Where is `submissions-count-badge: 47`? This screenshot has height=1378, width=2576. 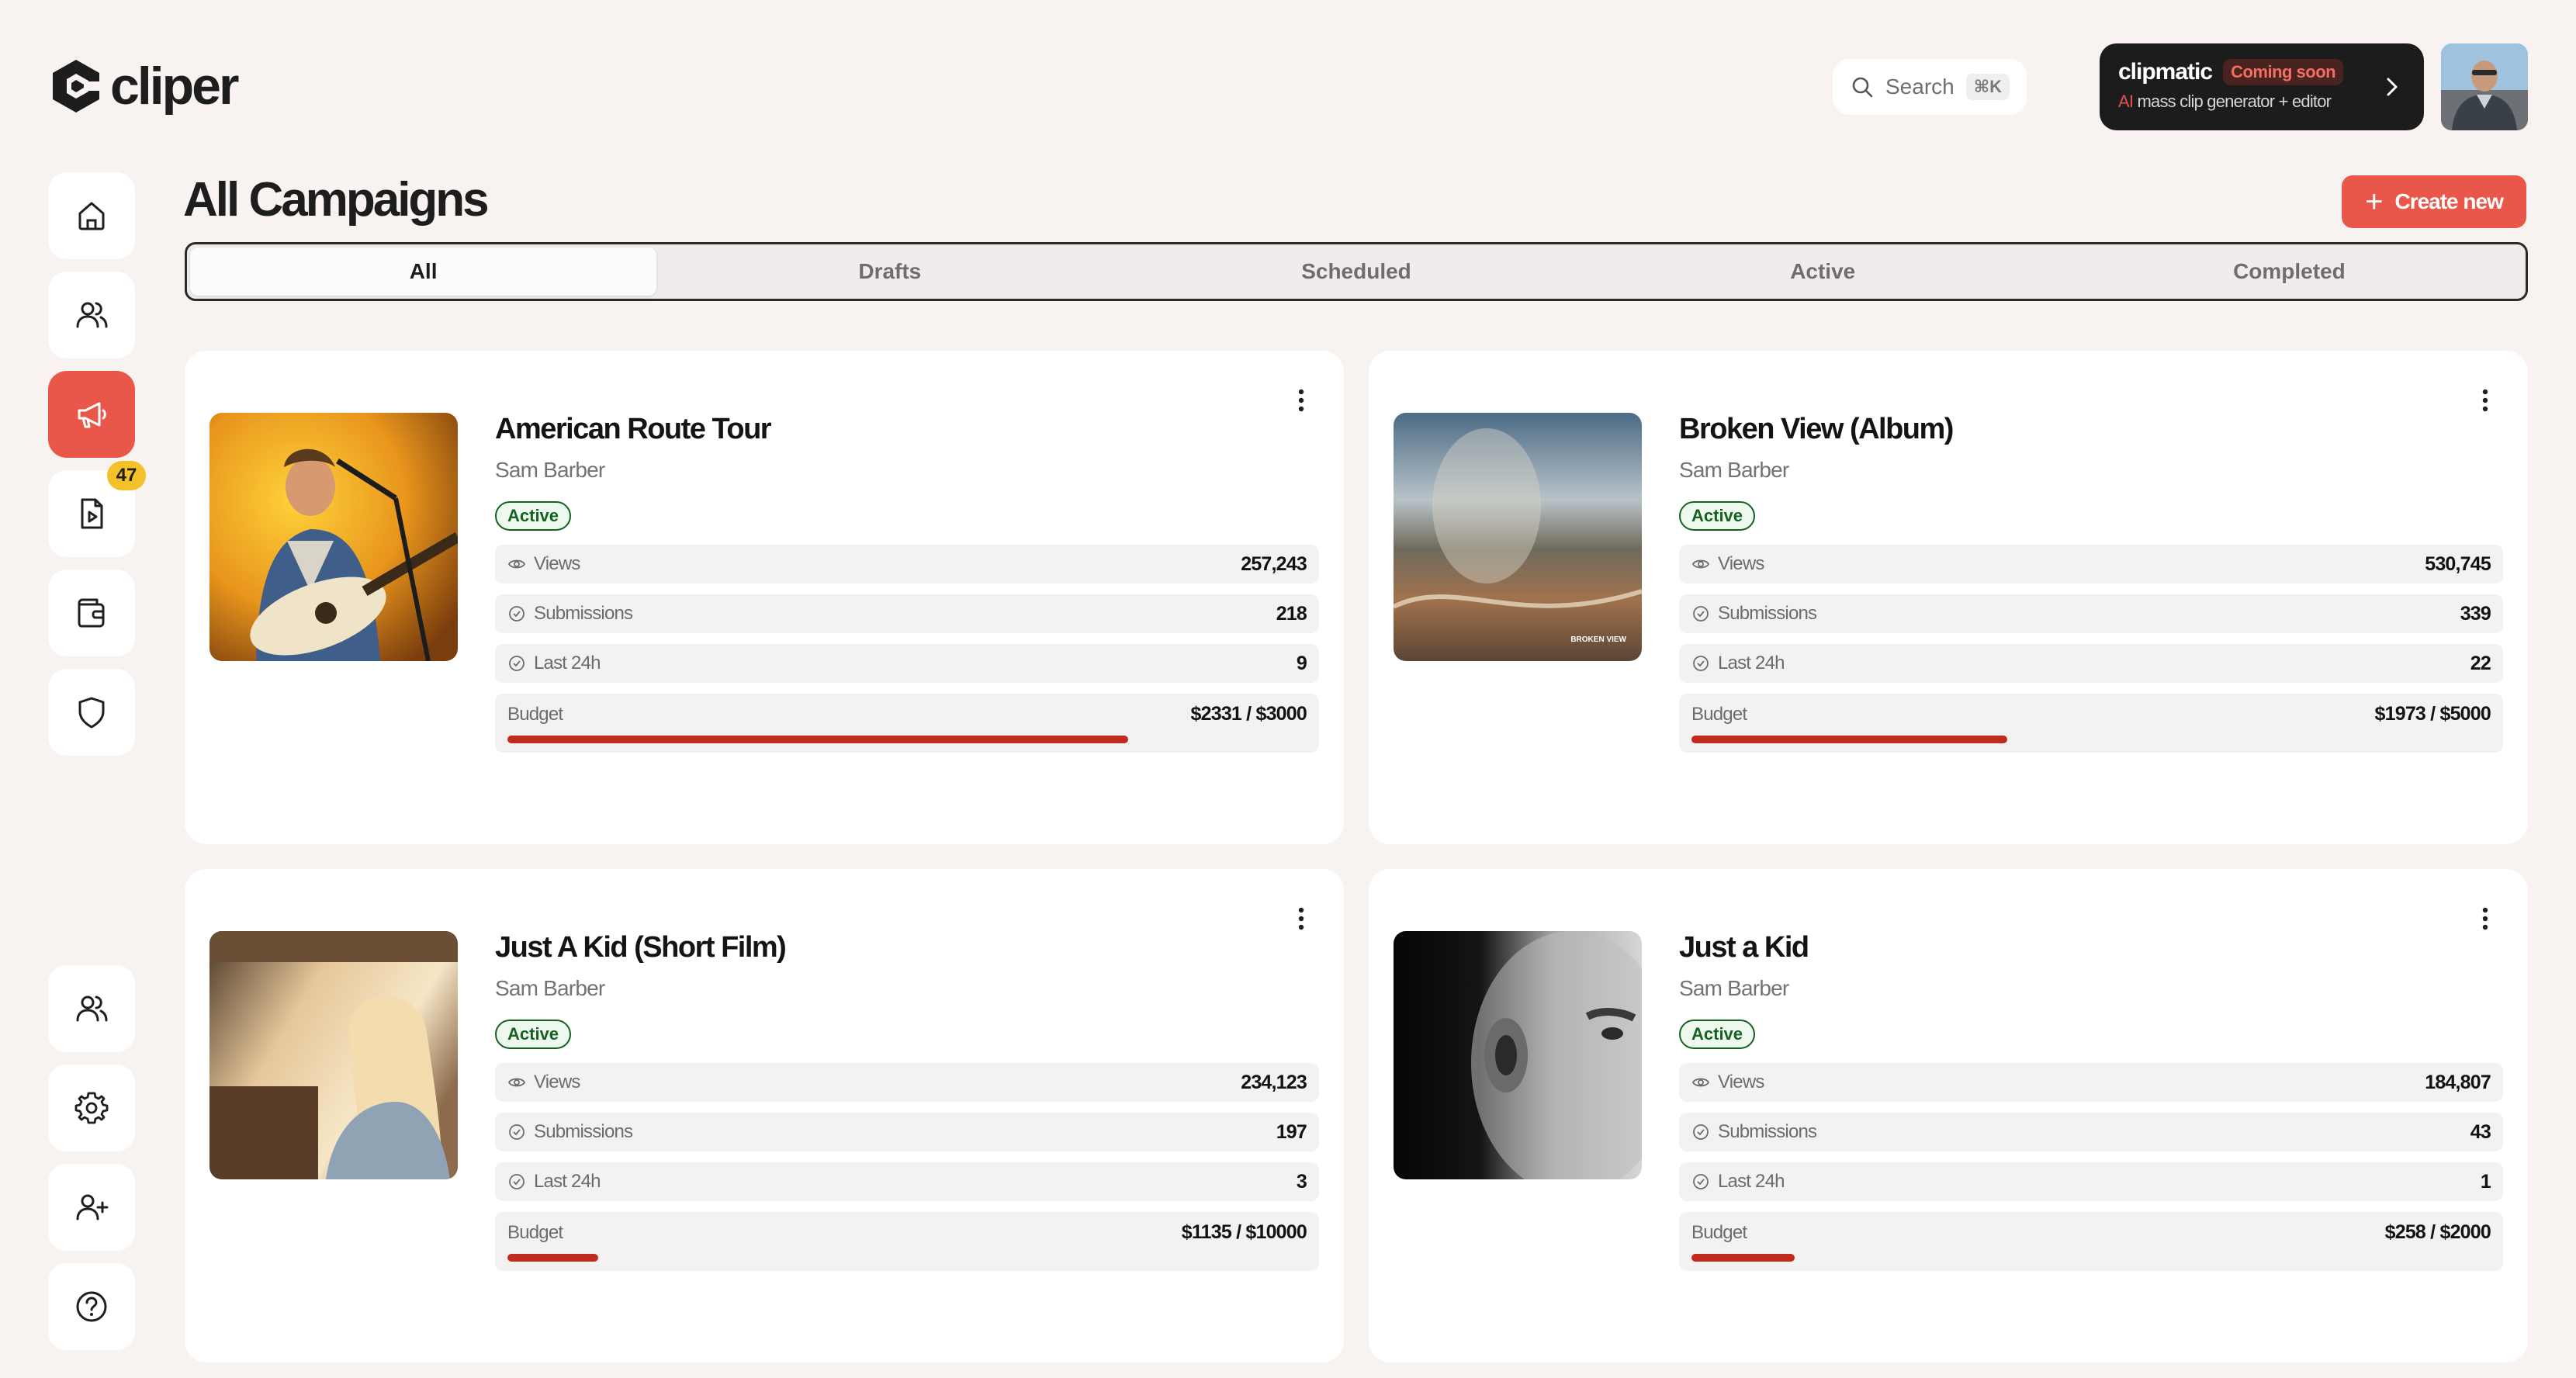 submissions-count-badge: 47 is located at coordinates (126, 475).